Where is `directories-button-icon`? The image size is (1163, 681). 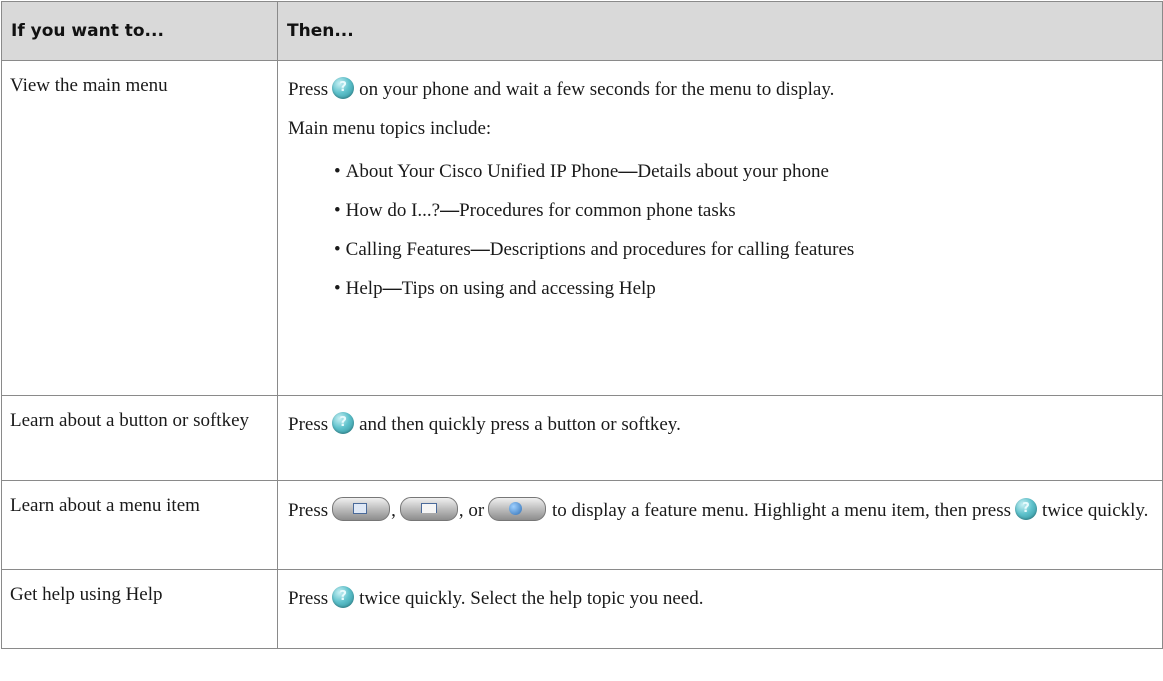
directories-button-icon is located at coordinates (428, 509).